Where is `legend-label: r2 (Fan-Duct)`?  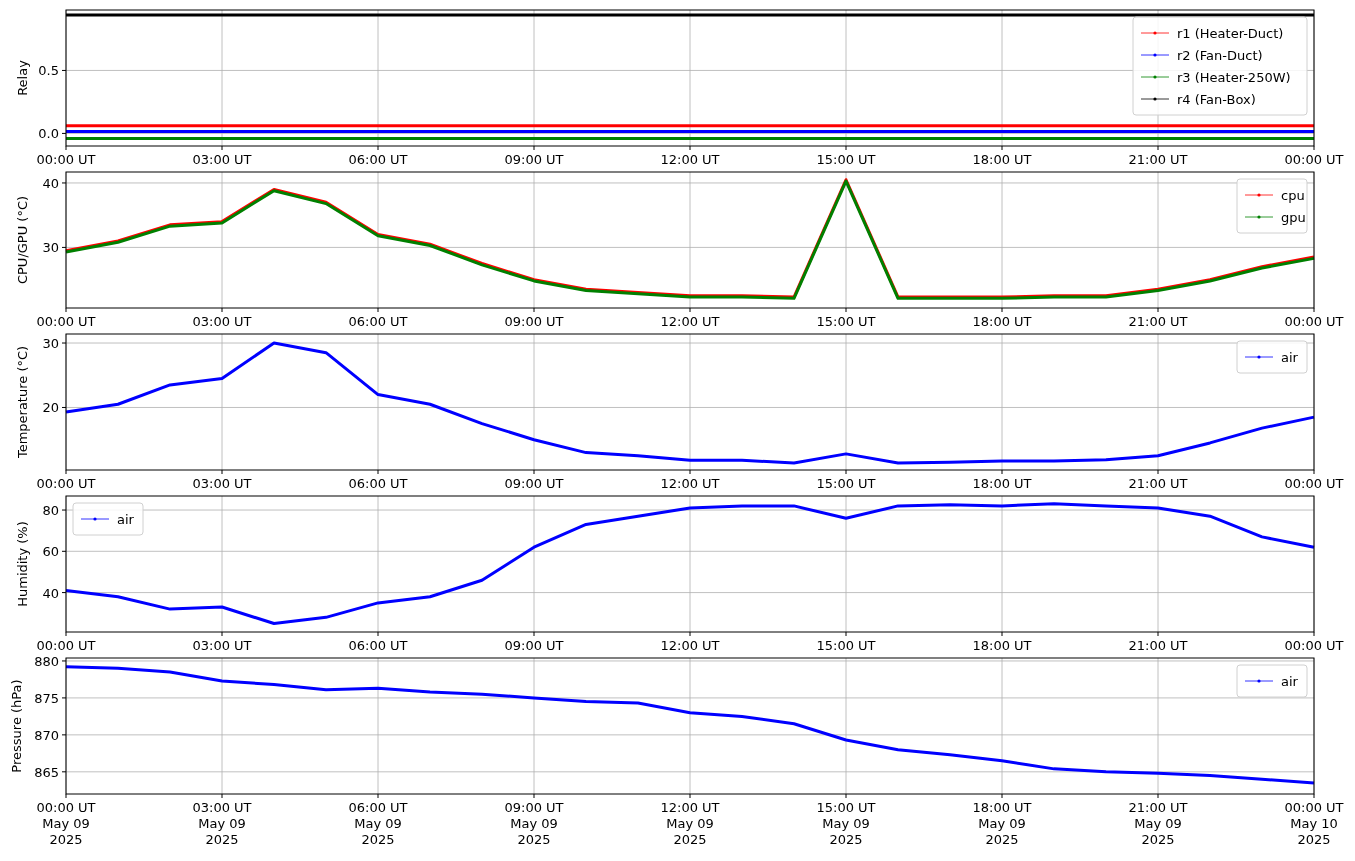
legend-label: r2 (Fan-Duct) is located at coordinates (1220, 55).